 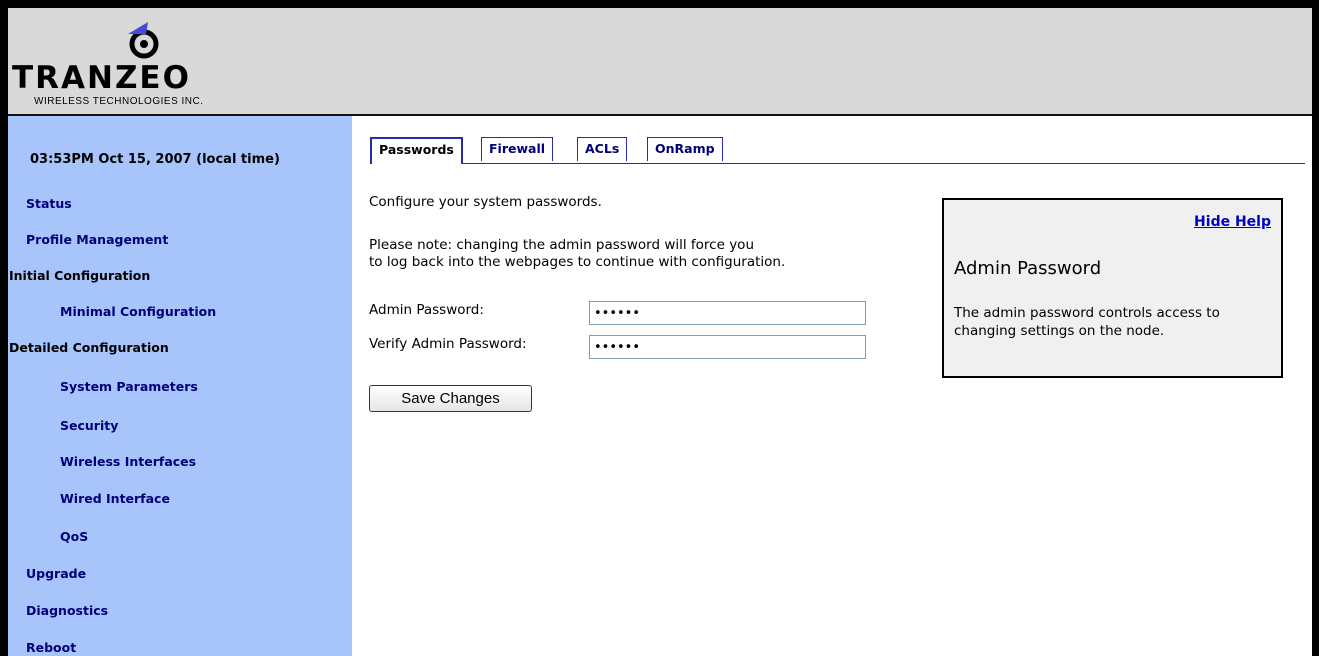 I want to click on logo-tagline: WIRELESS TECHNOLOGIES INC., so click(x=119, y=101).